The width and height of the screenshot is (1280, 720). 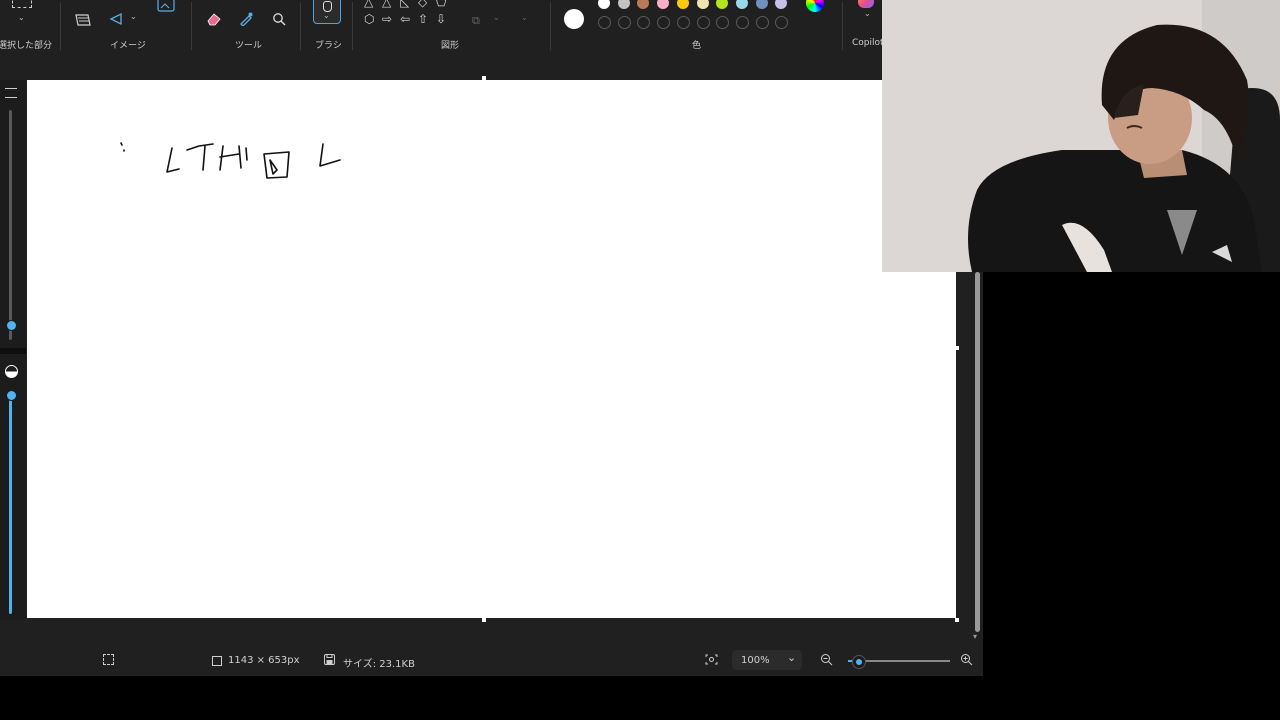 I want to click on webcam-overlay, so click(x=1081, y=136).